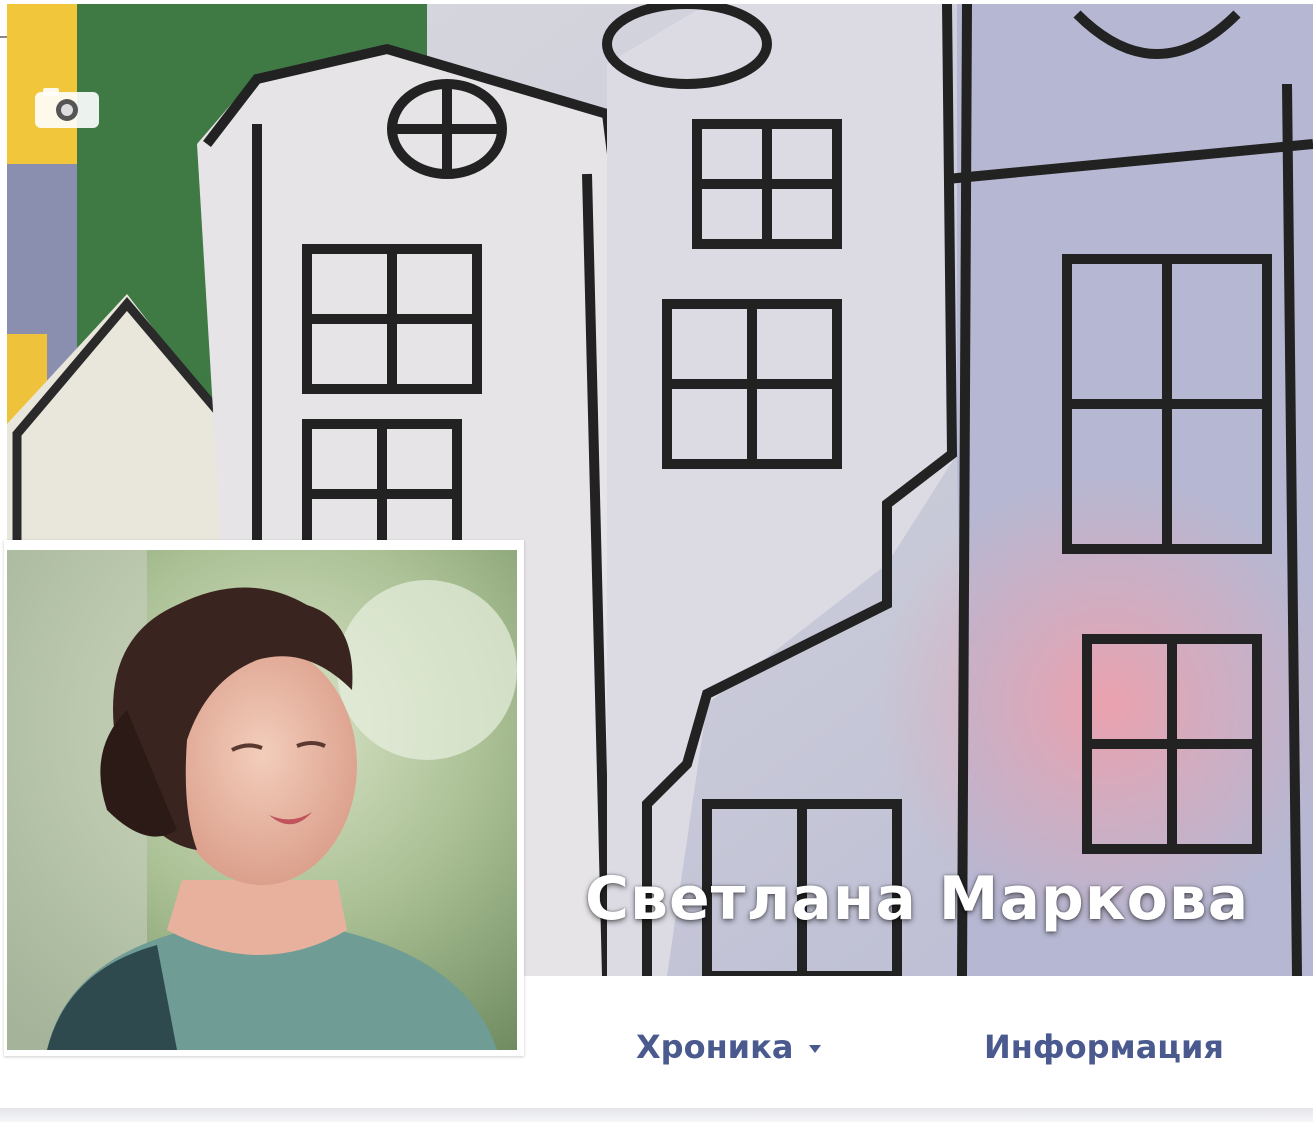  Describe the element at coordinates (917, 899) in the screenshot. I see `profile-name: Светлана Маркова` at that location.